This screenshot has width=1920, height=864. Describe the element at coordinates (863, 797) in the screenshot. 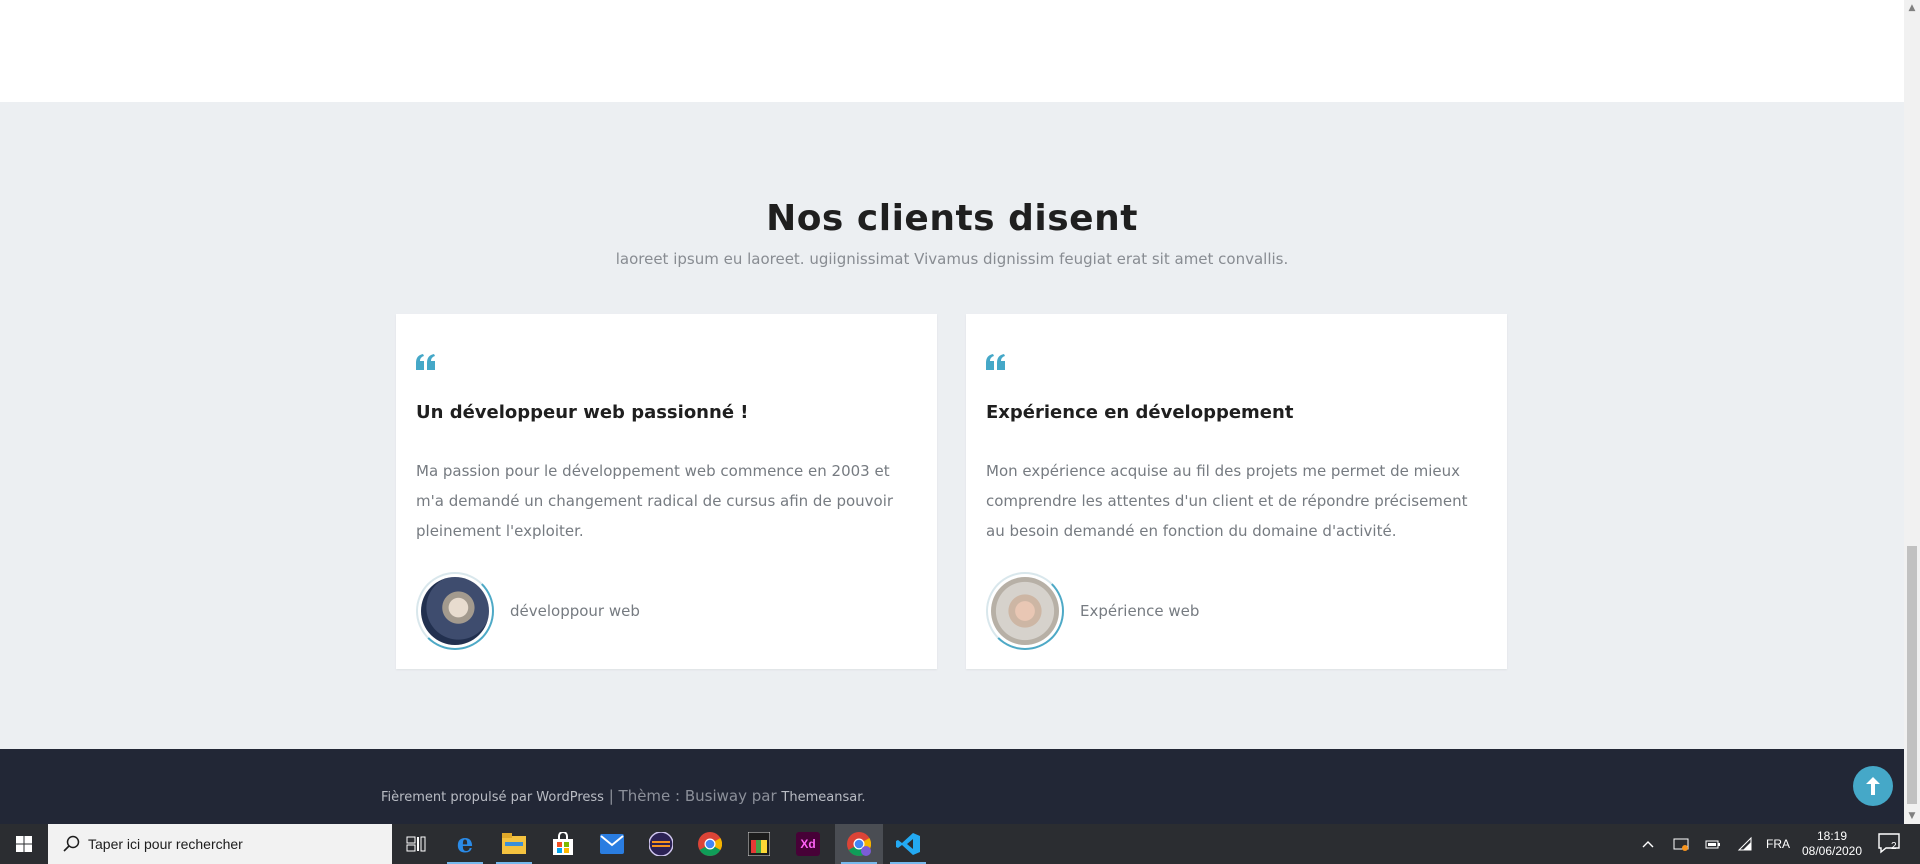

I see `footer-period: .` at that location.